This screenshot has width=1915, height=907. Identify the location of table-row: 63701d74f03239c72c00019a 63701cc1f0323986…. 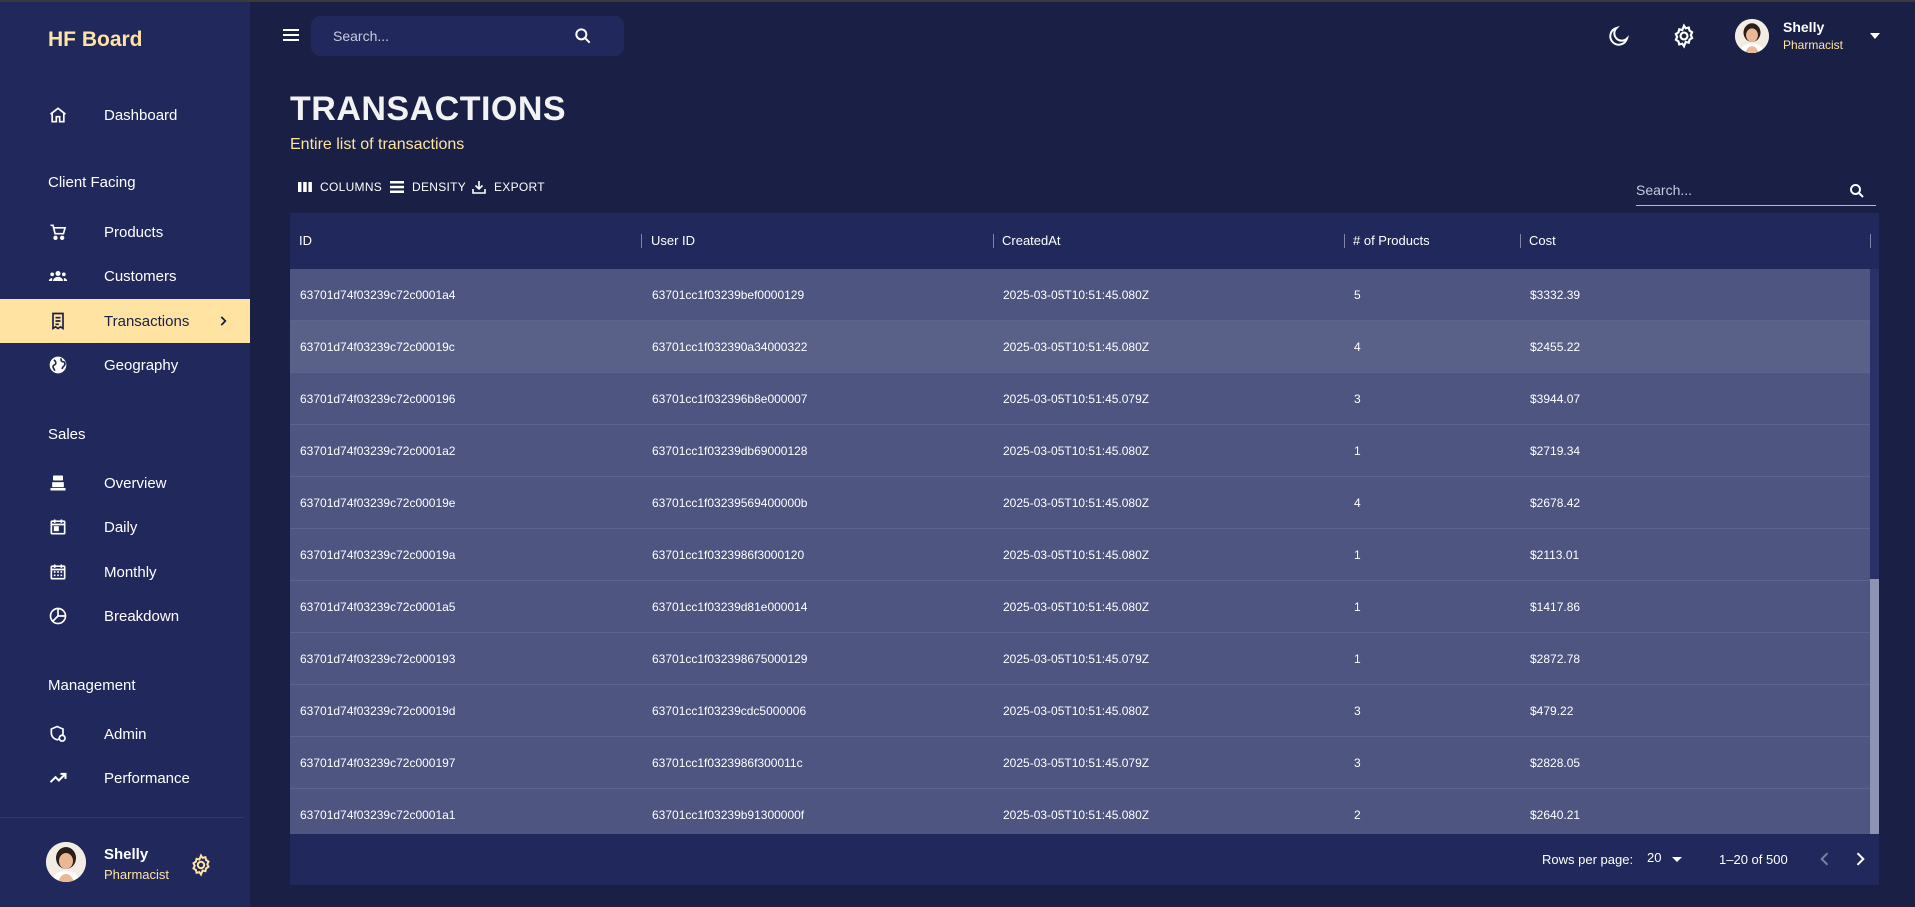
(1080, 555).